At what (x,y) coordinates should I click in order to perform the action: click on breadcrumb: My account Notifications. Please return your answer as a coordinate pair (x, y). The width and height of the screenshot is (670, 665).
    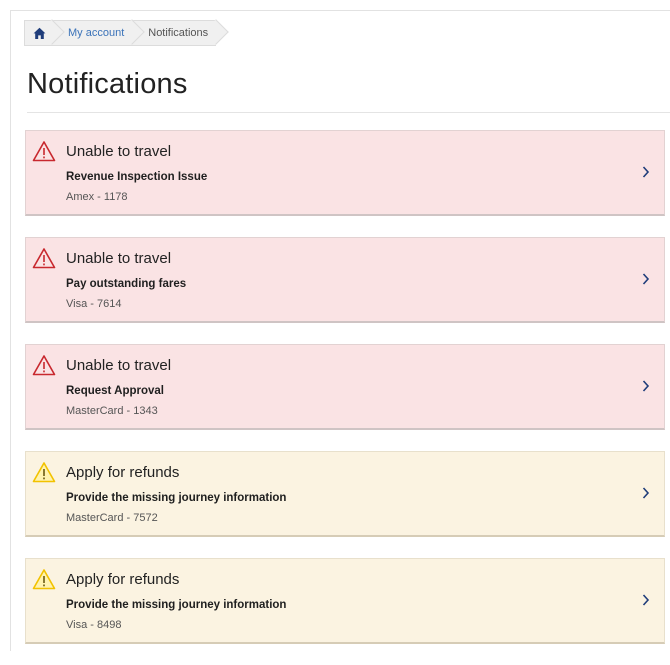
    Looking at the image, I should click on (120, 33).